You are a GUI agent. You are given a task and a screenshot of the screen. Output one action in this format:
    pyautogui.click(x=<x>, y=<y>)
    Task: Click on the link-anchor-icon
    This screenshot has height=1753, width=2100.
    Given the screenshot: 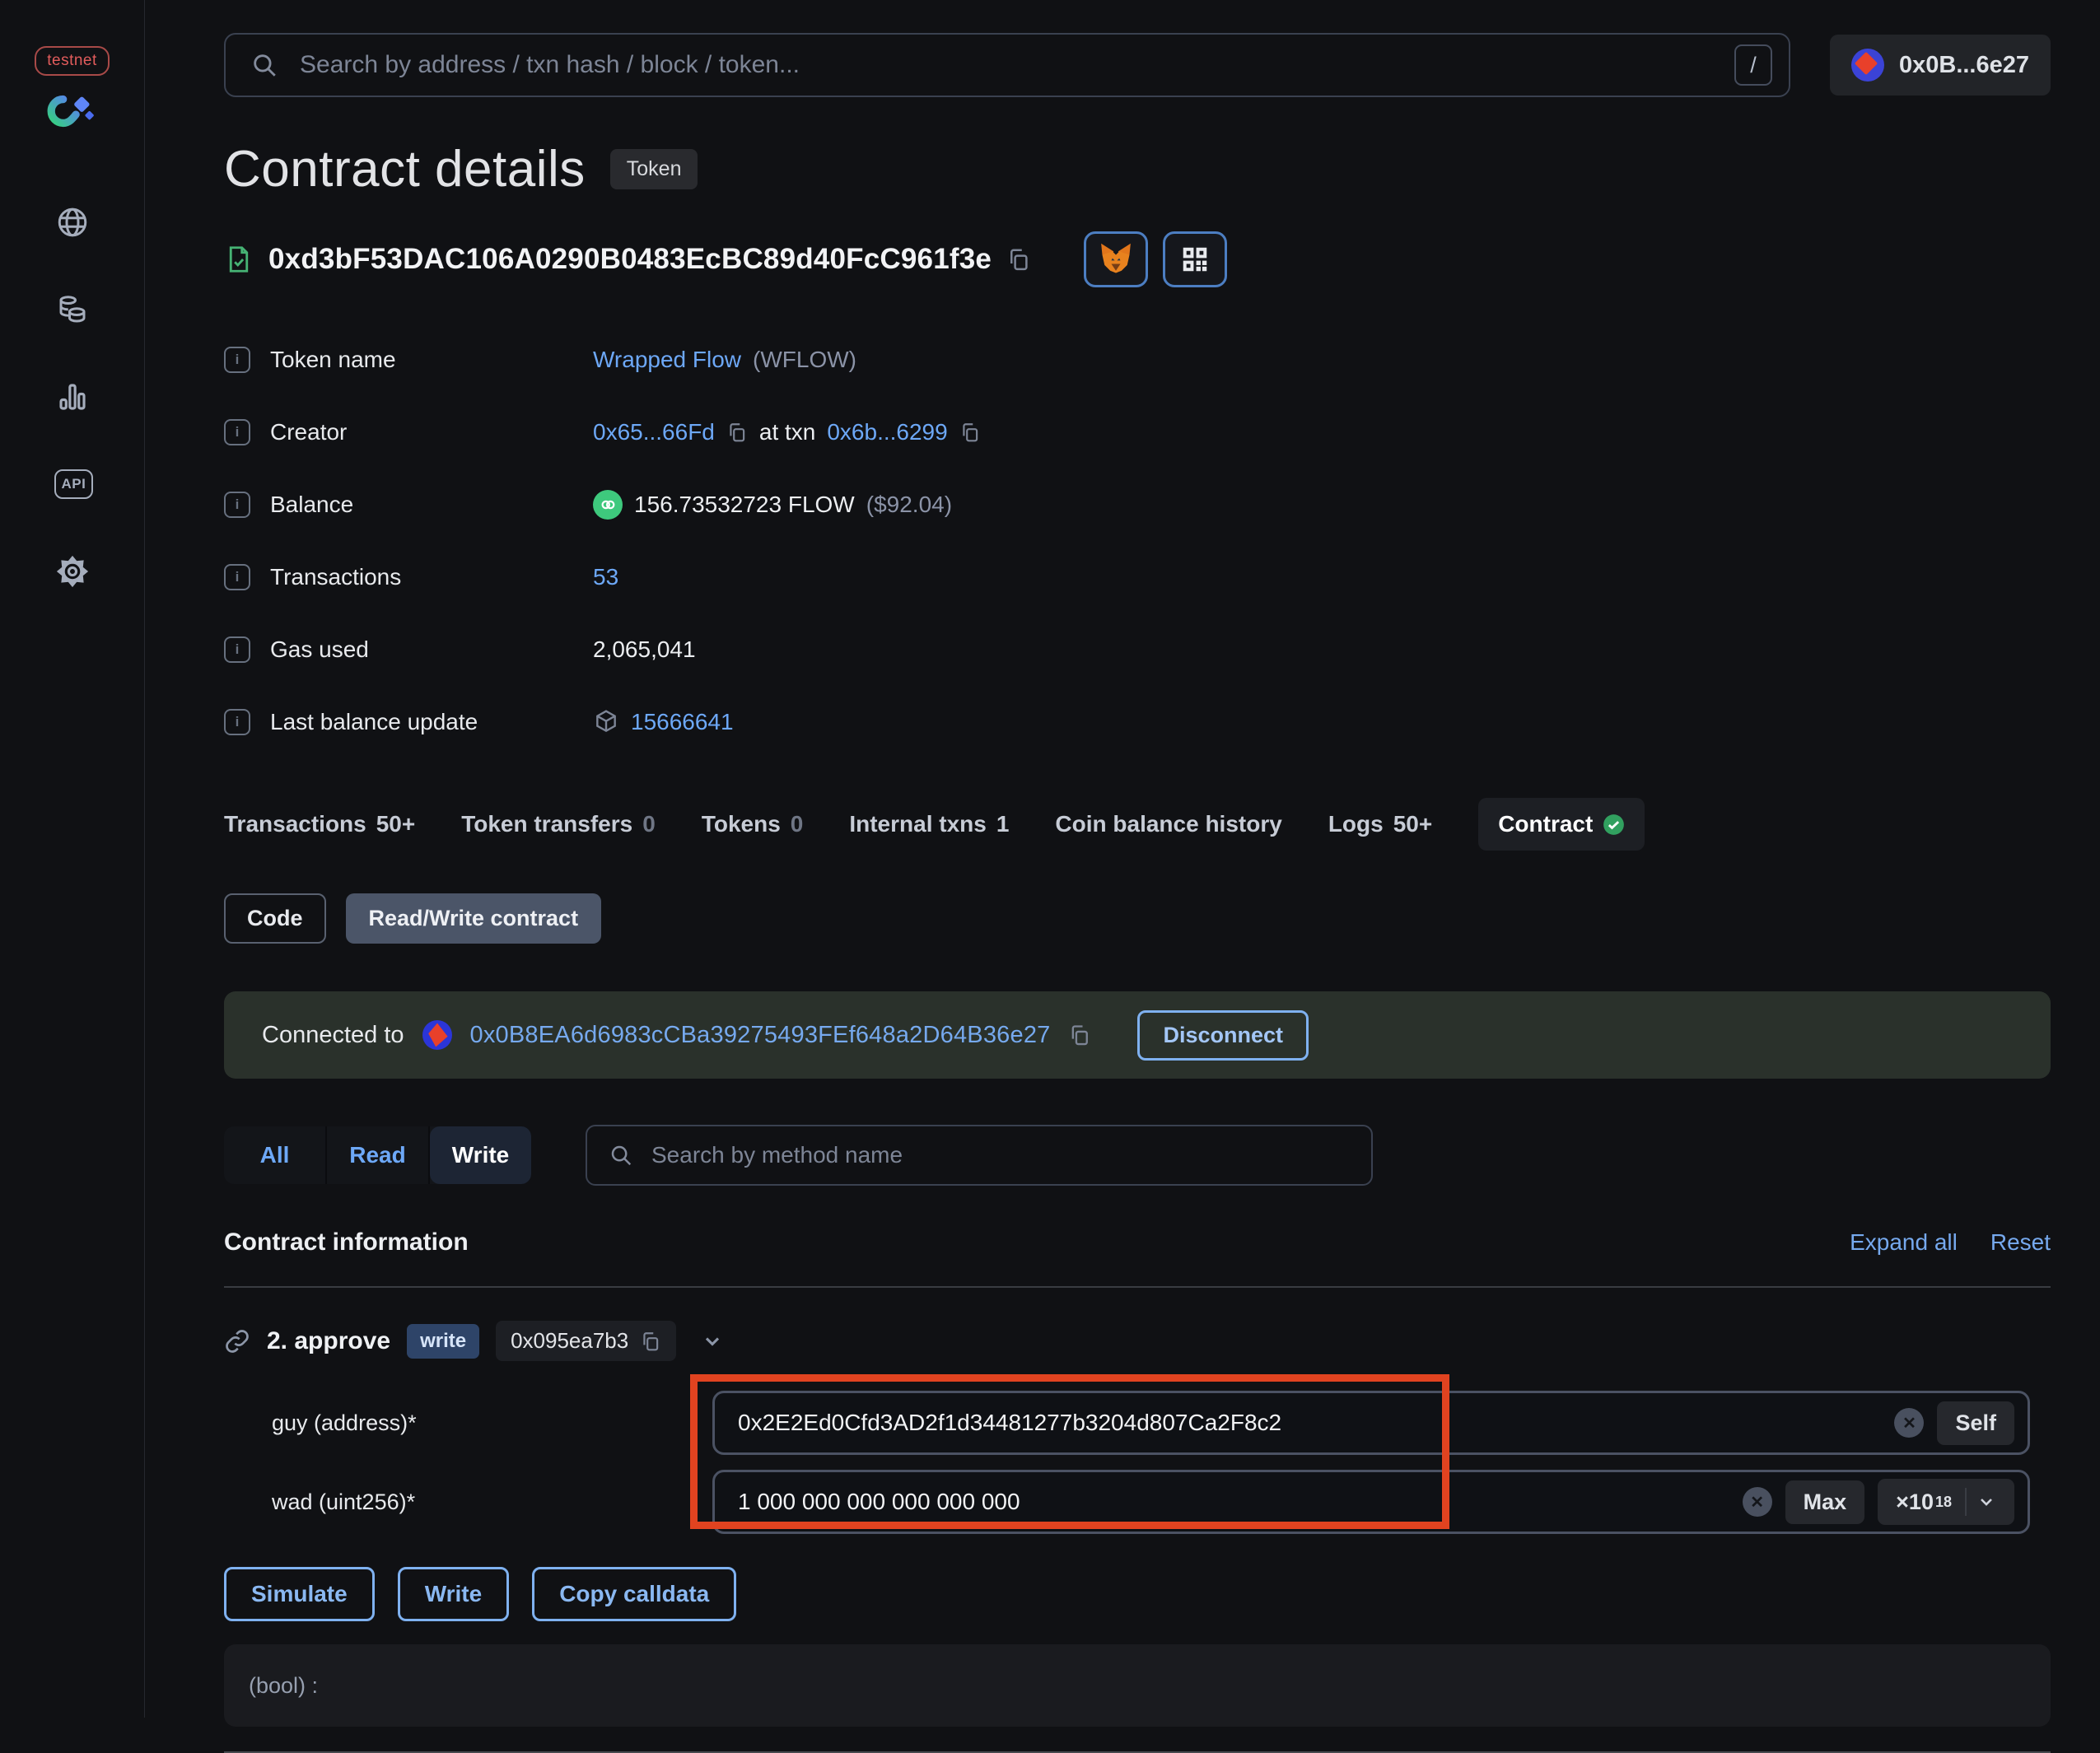 What is the action you would take?
    pyautogui.click(x=237, y=1341)
    